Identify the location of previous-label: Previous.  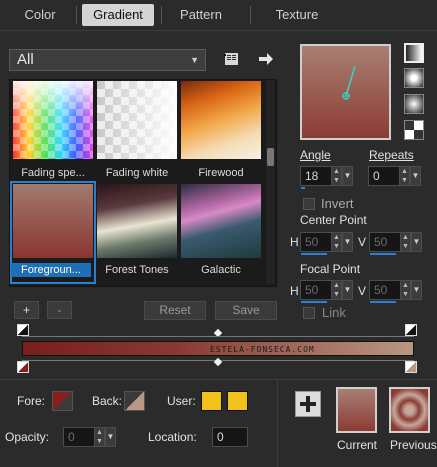
(413, 445).